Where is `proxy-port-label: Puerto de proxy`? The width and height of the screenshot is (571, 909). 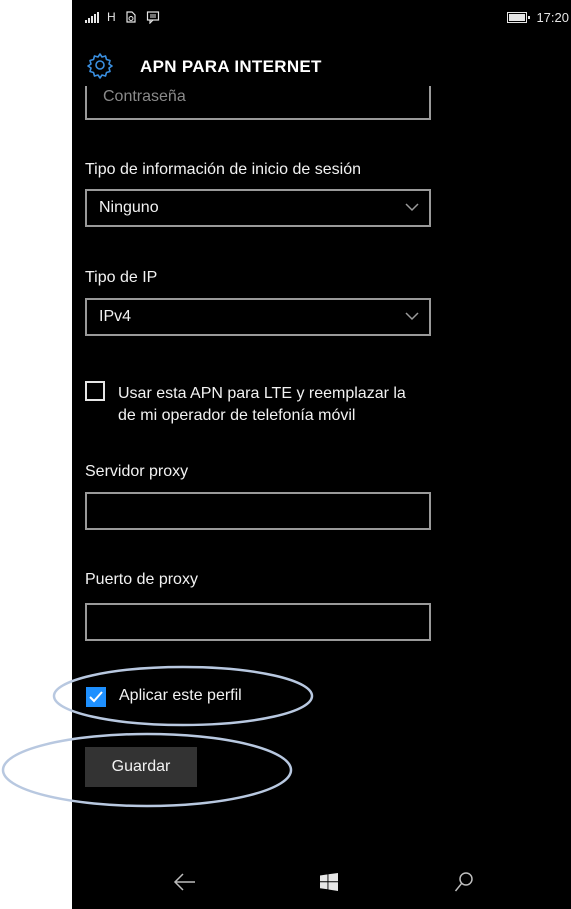 proxy-port-label: Puerto de proxy is located at coordinates (141, 579).